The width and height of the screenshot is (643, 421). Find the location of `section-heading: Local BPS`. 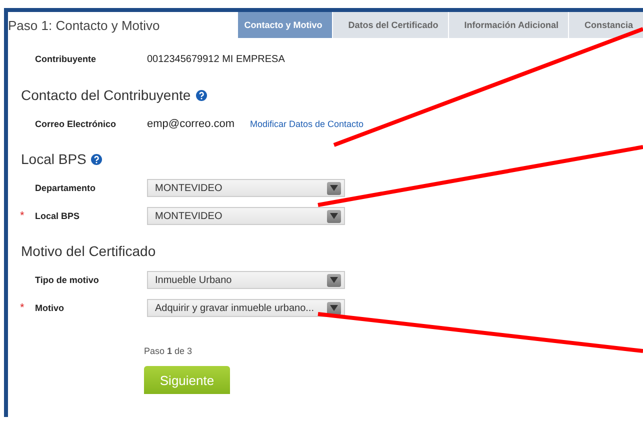

section-heading: Local BPS is located at coordinates (53, 159).